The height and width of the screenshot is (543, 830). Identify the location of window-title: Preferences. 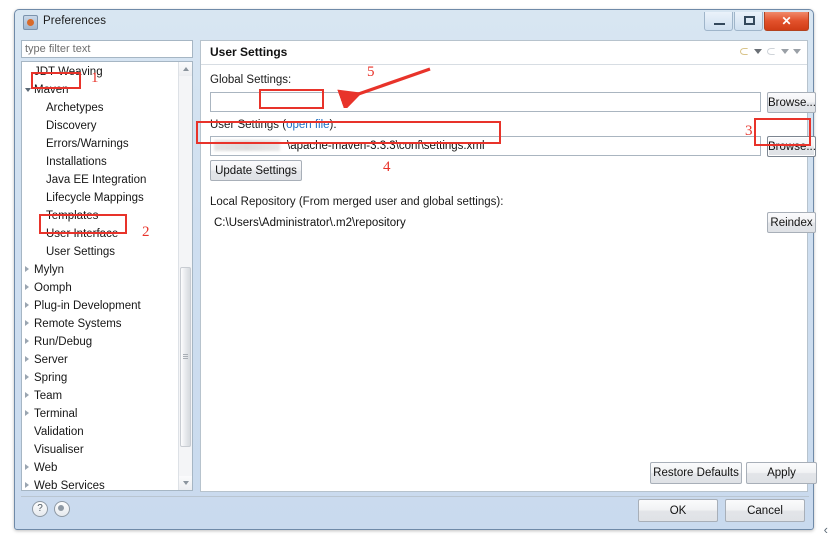
(75, 21).